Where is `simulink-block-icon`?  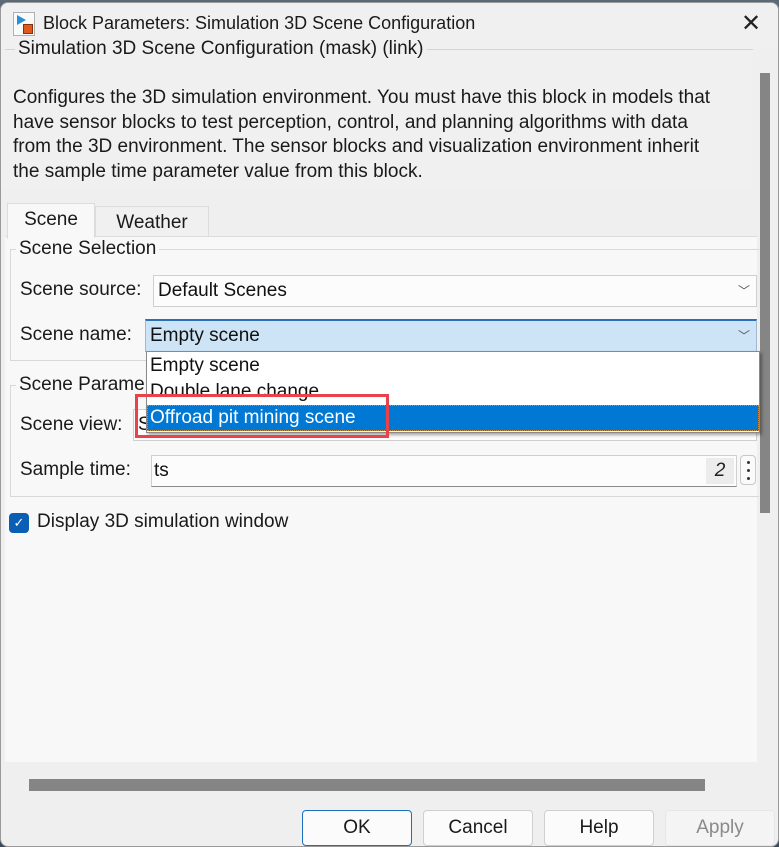 simulink-block-icon is located at coordinates (24, 24).